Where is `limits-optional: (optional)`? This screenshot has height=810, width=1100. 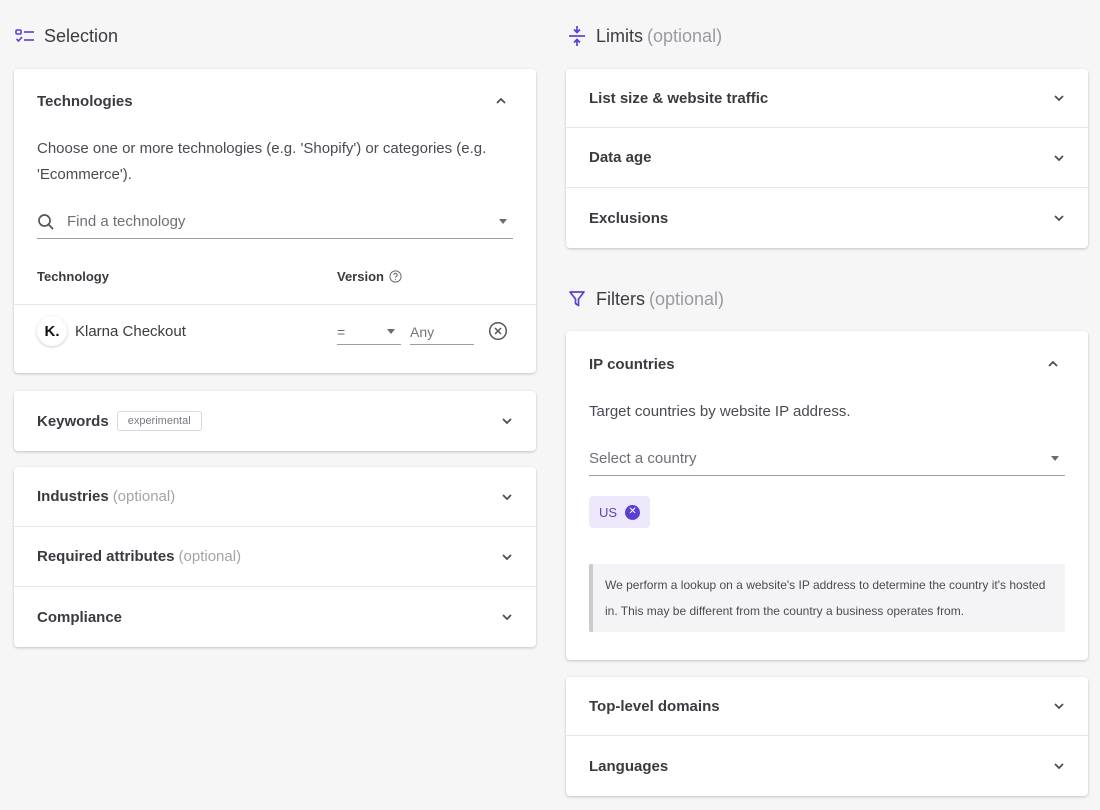 limits-optional: (optional) is located at coordinates (685, 35).